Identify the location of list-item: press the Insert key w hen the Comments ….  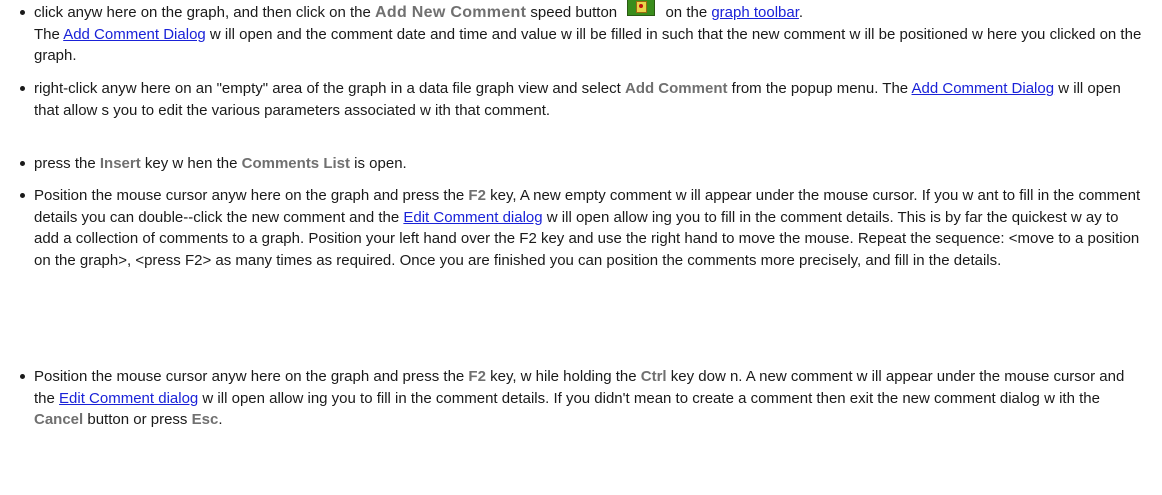
(583, 164).